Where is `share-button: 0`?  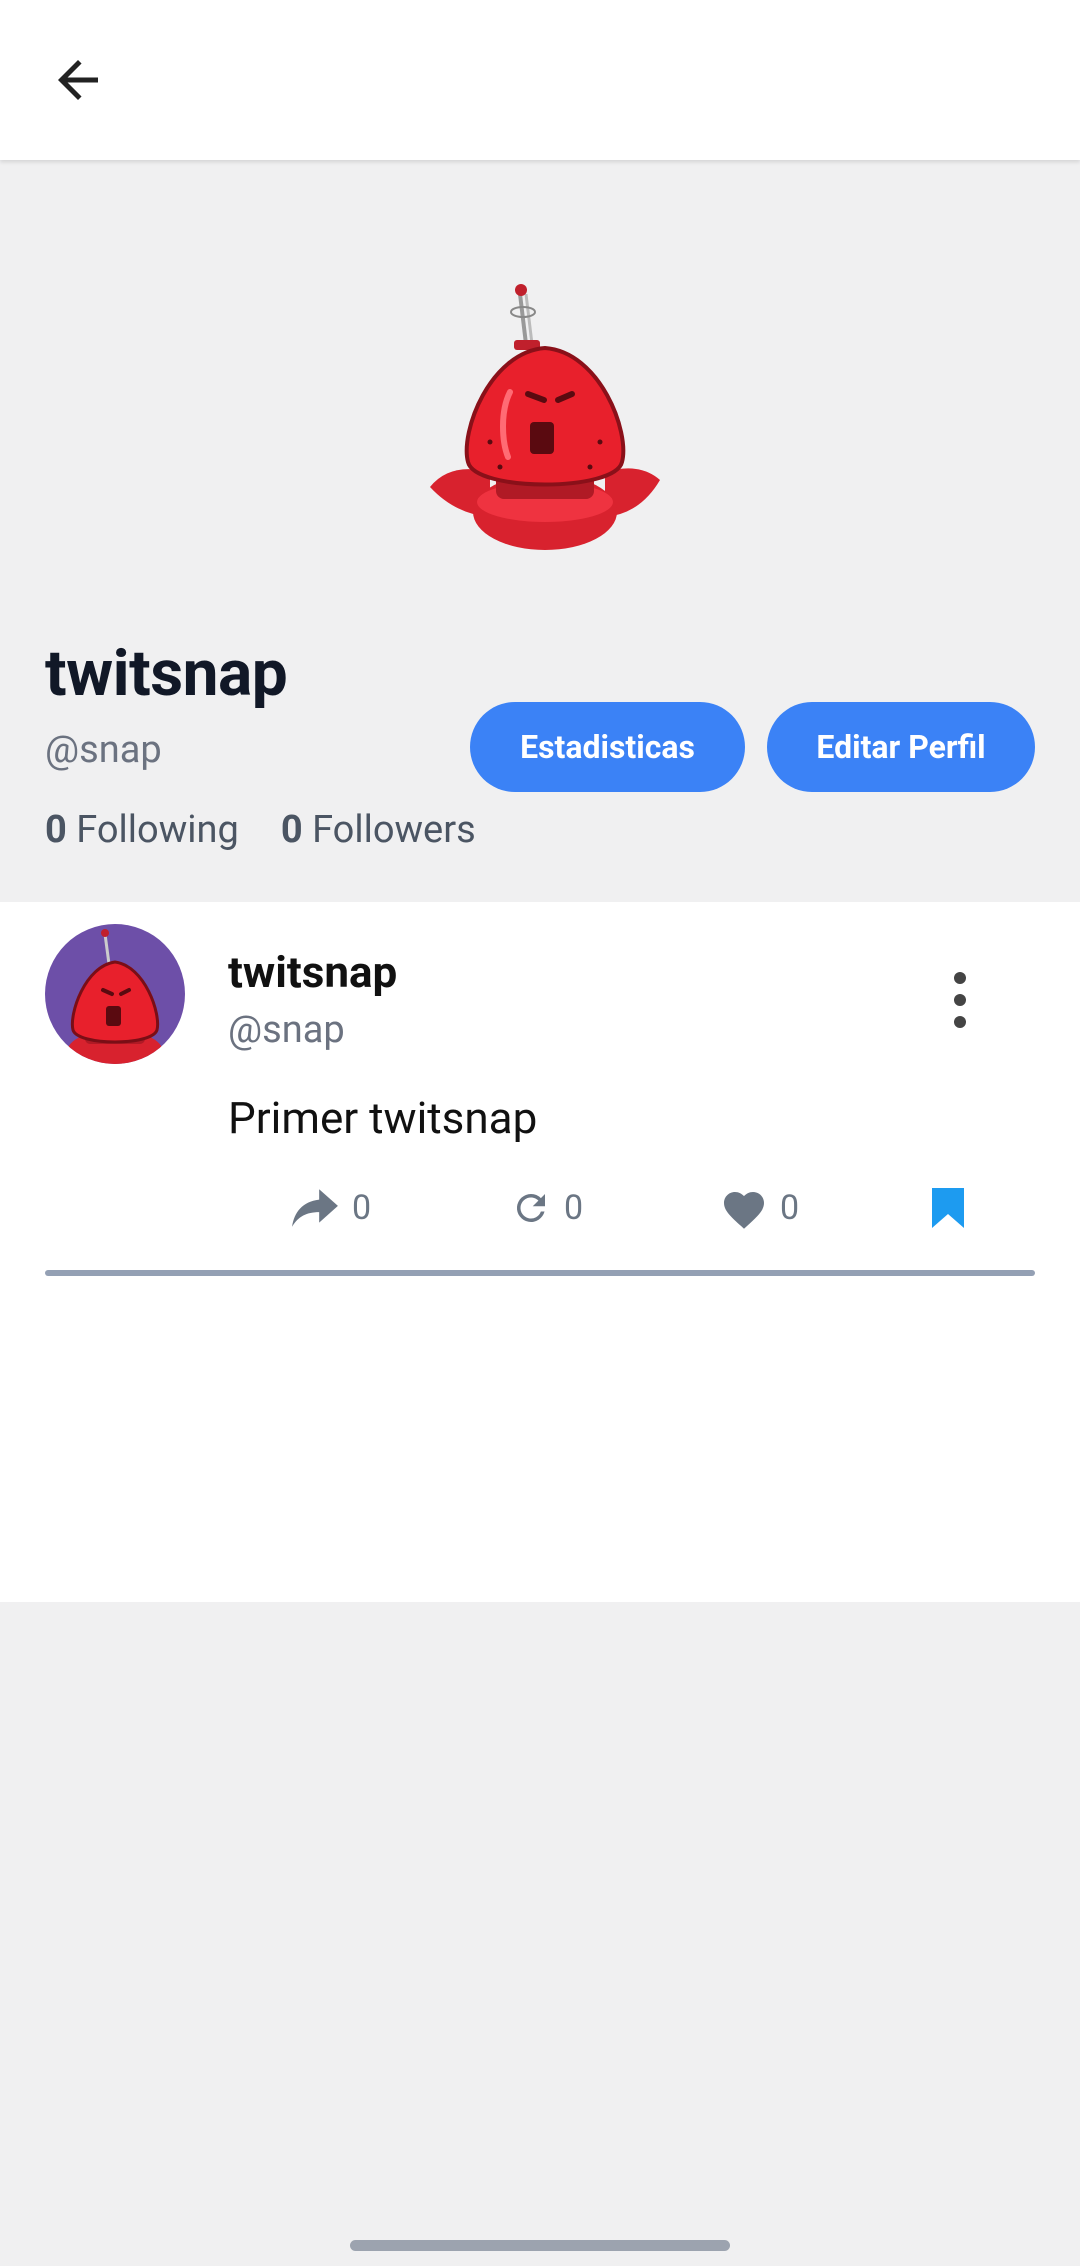
share-button: 0 is located at coordinates (330, 1208).